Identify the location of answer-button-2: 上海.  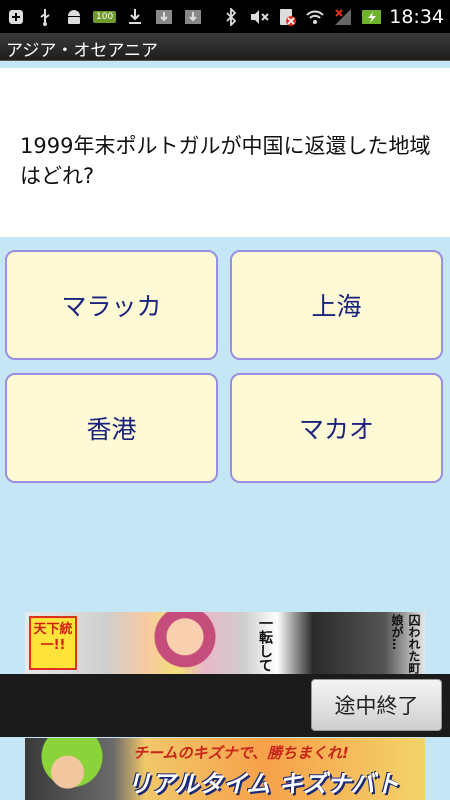
(336, 305).